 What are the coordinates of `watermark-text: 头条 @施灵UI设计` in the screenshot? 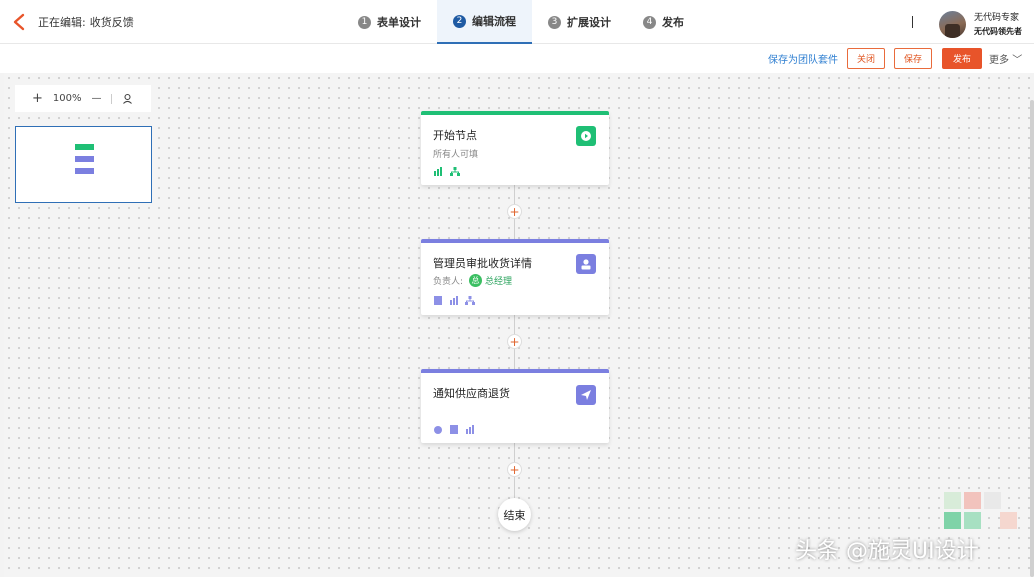 It's located at (887, 551).